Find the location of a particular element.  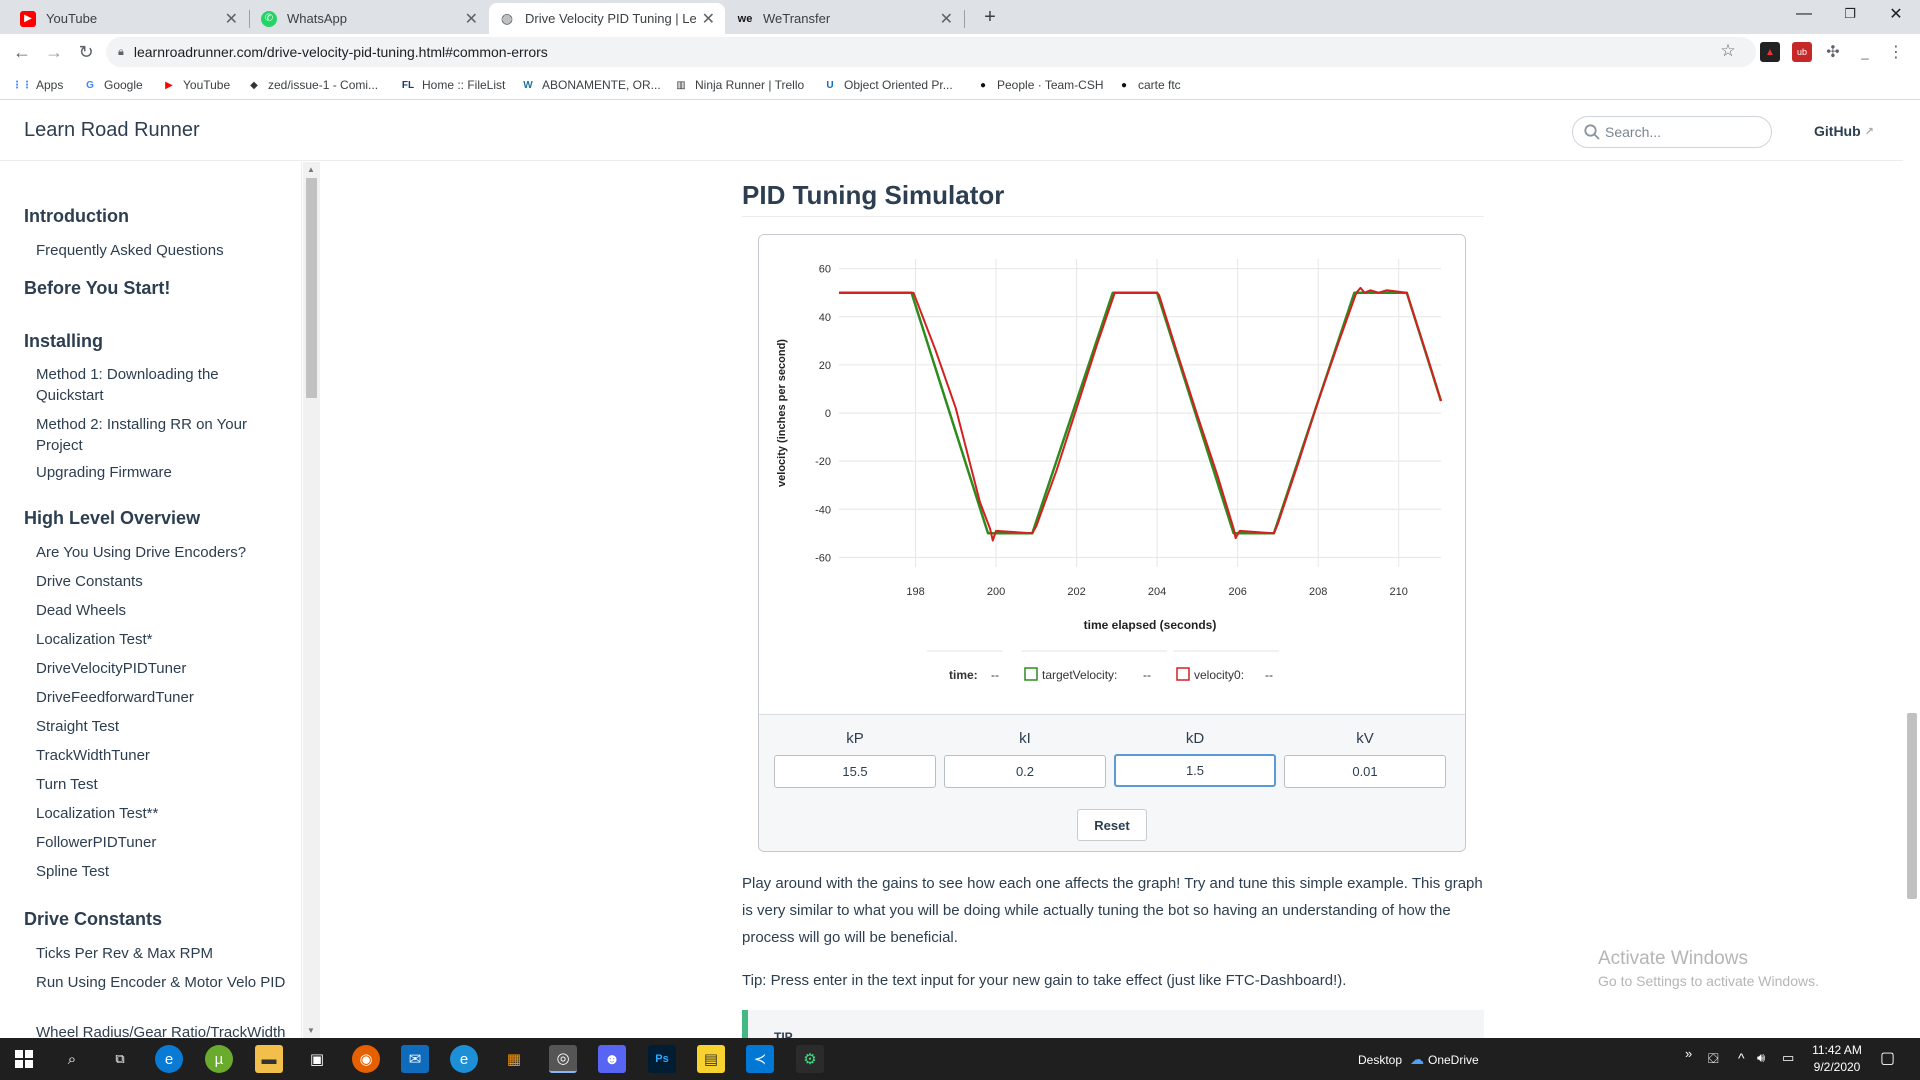

bookmark-9: ● carte ftc is located at coordinates (1148, 85).